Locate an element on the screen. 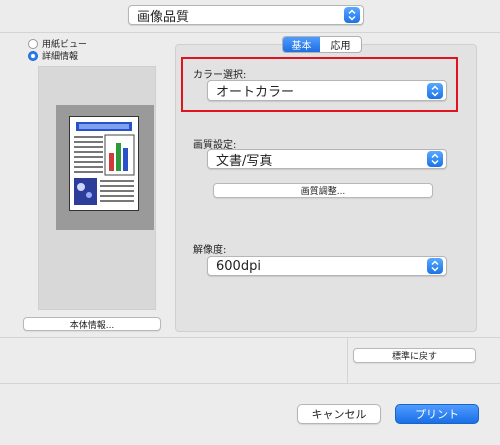  color-selection-label: カラー選択: is located at coordinates (220, 75).